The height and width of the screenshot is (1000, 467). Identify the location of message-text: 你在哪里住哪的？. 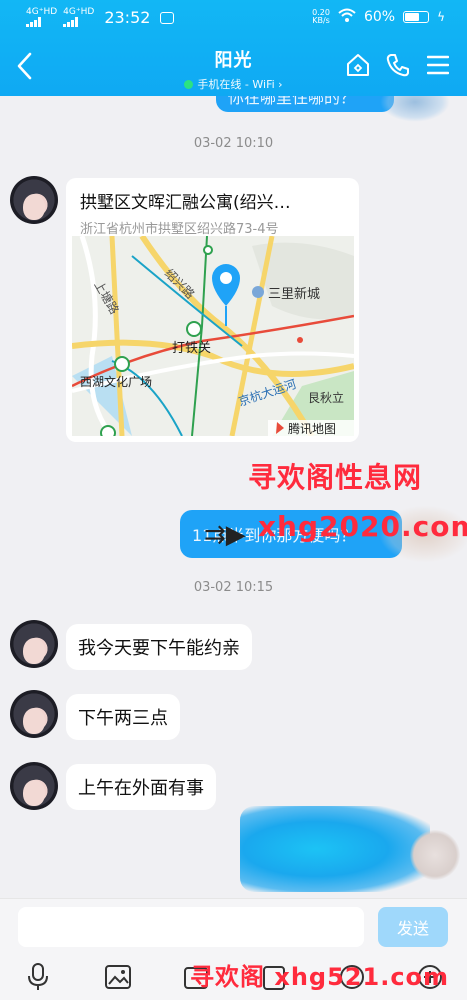
(292, 101).